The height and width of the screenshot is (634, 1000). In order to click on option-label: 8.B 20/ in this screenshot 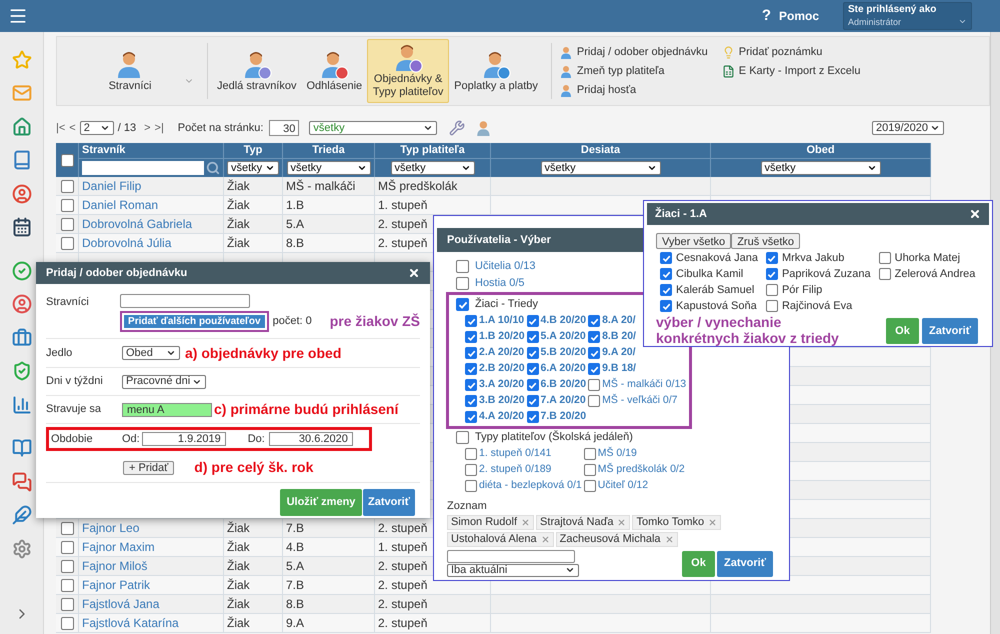, I will do `click(619, 337)`.